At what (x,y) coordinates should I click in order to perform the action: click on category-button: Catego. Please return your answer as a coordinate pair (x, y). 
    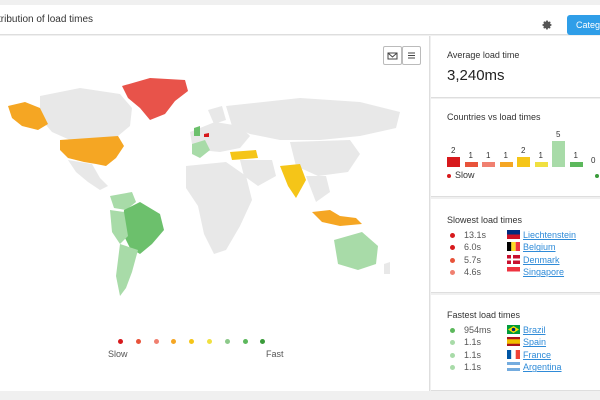
    Looking at the image, I should click on (583, 25).